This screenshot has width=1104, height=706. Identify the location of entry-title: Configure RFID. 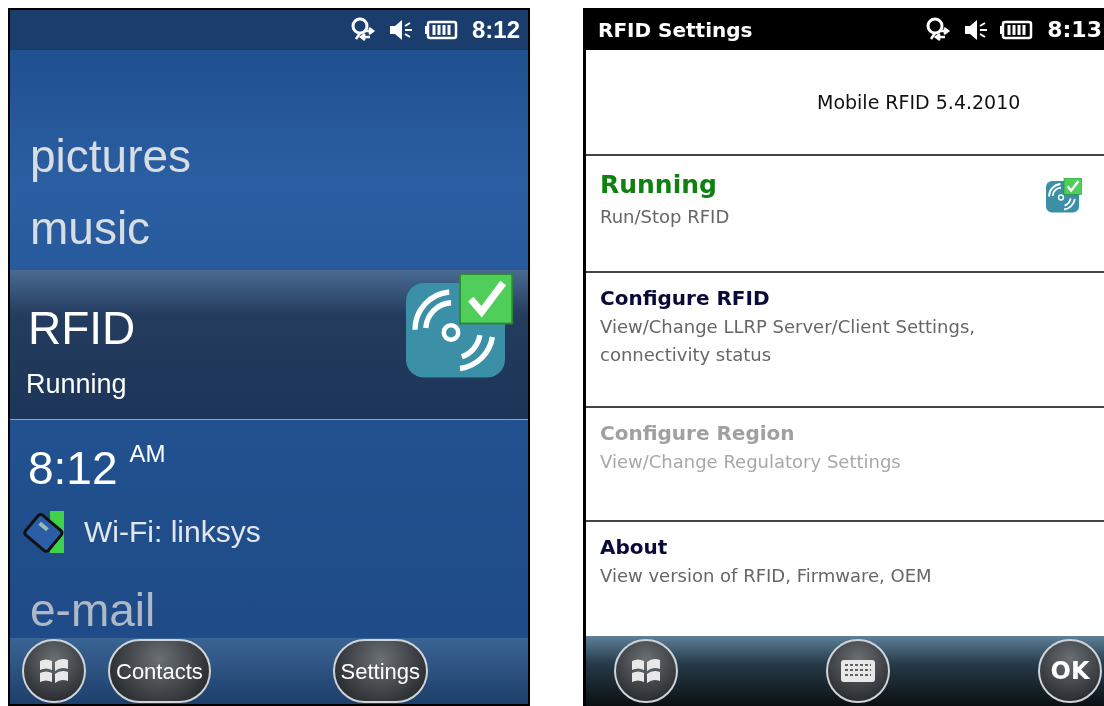
(685, 298).